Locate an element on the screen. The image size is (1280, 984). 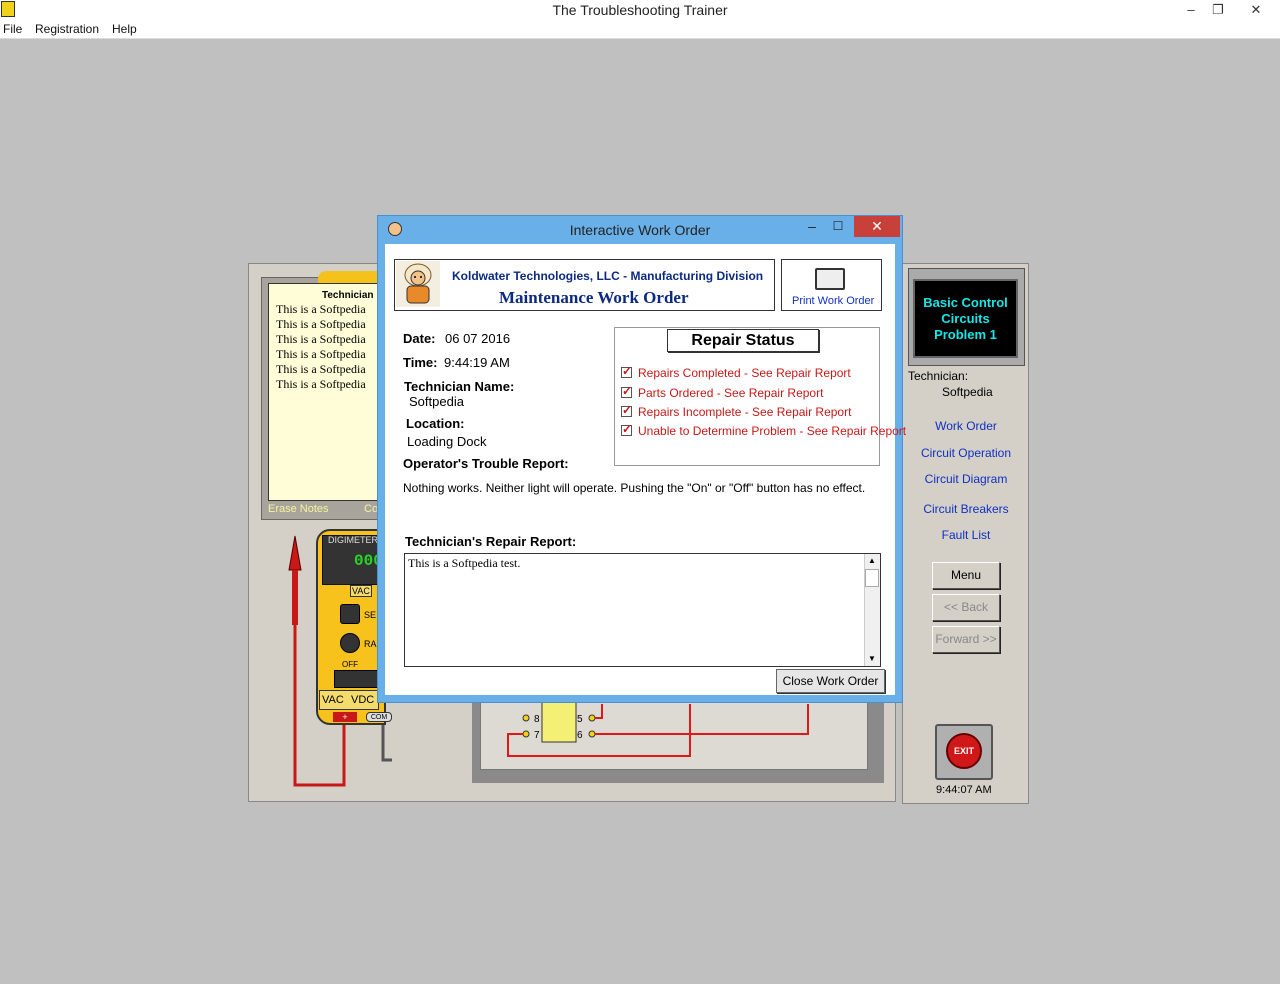
probe-plus-jack: + is located at coordinates (345, 717).